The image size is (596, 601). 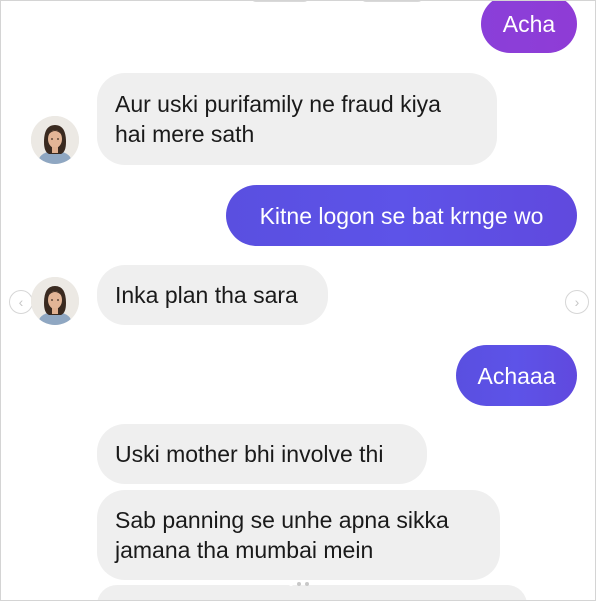 I want to click on message-bubble-outgoing: Achaaa, so click(x=516, y=375).